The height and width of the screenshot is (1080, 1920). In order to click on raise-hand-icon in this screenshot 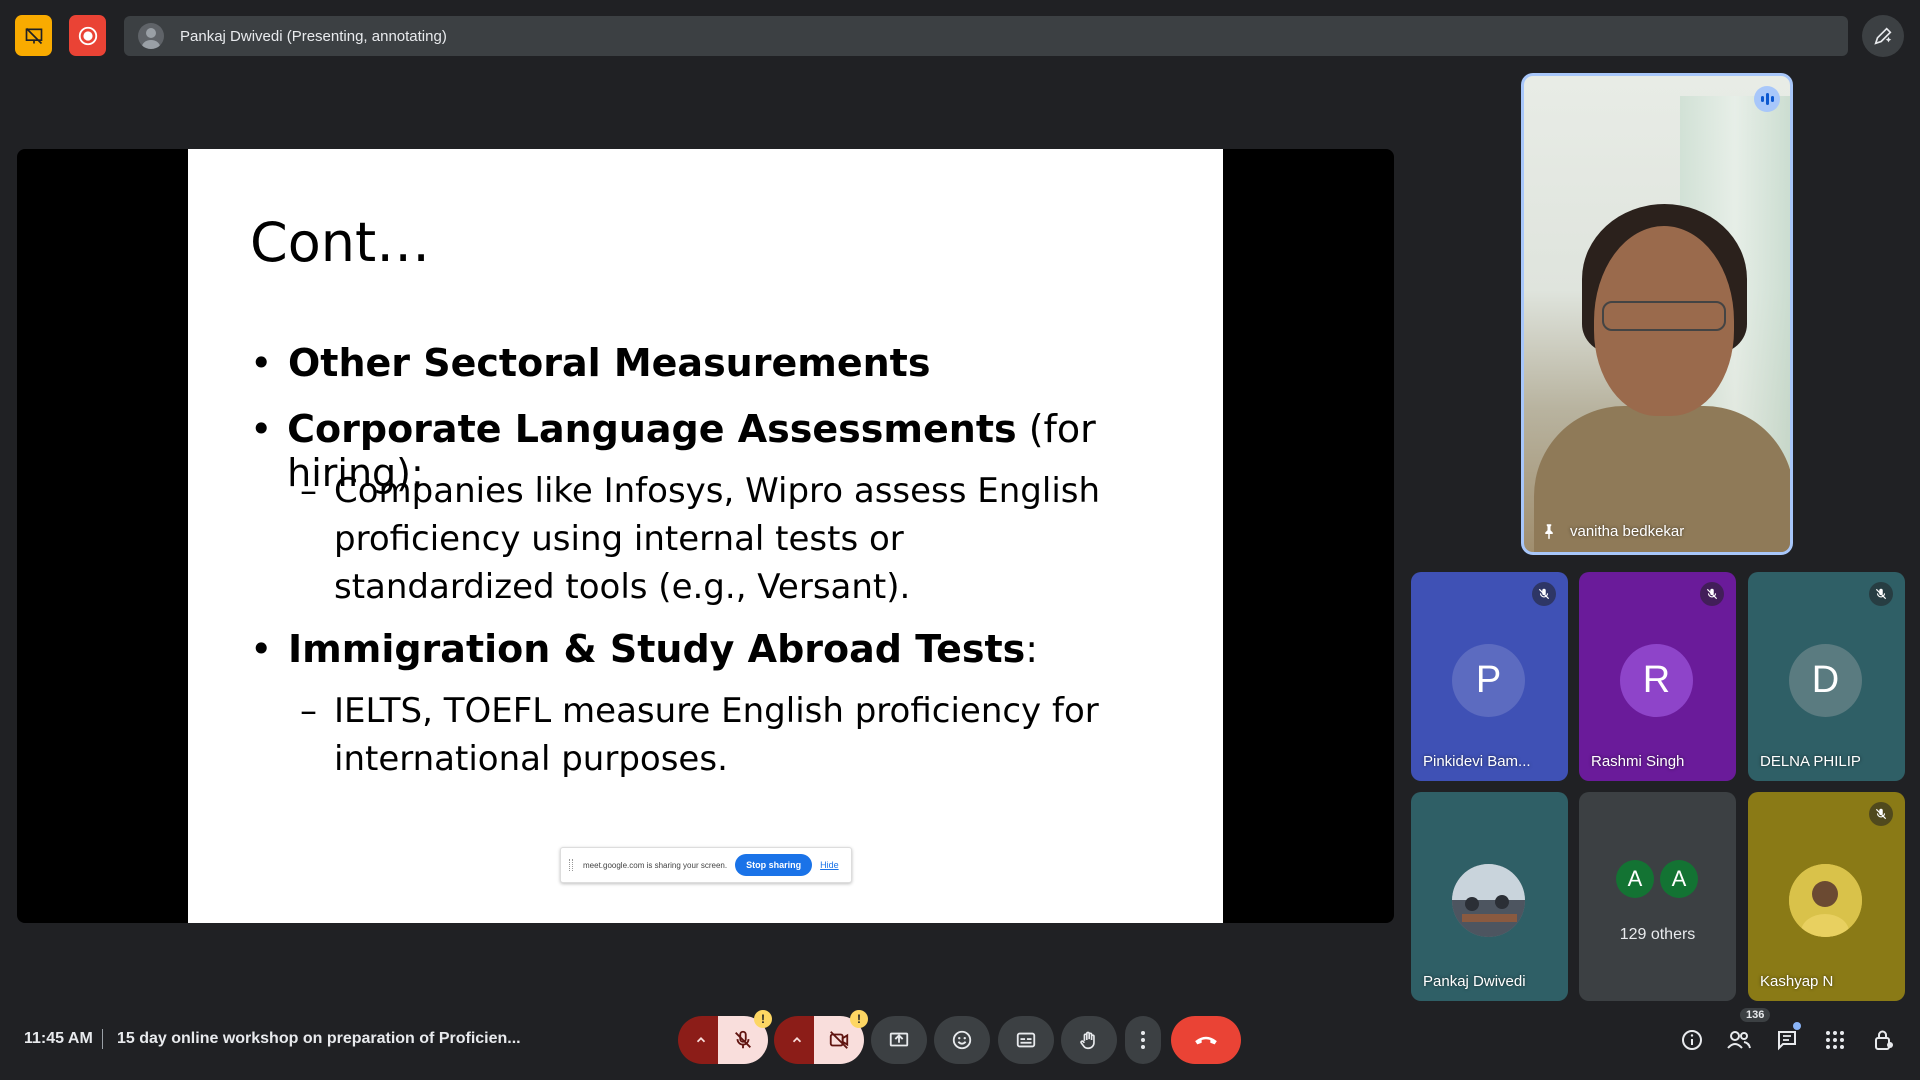, I will do `click(1087, 1040)`.